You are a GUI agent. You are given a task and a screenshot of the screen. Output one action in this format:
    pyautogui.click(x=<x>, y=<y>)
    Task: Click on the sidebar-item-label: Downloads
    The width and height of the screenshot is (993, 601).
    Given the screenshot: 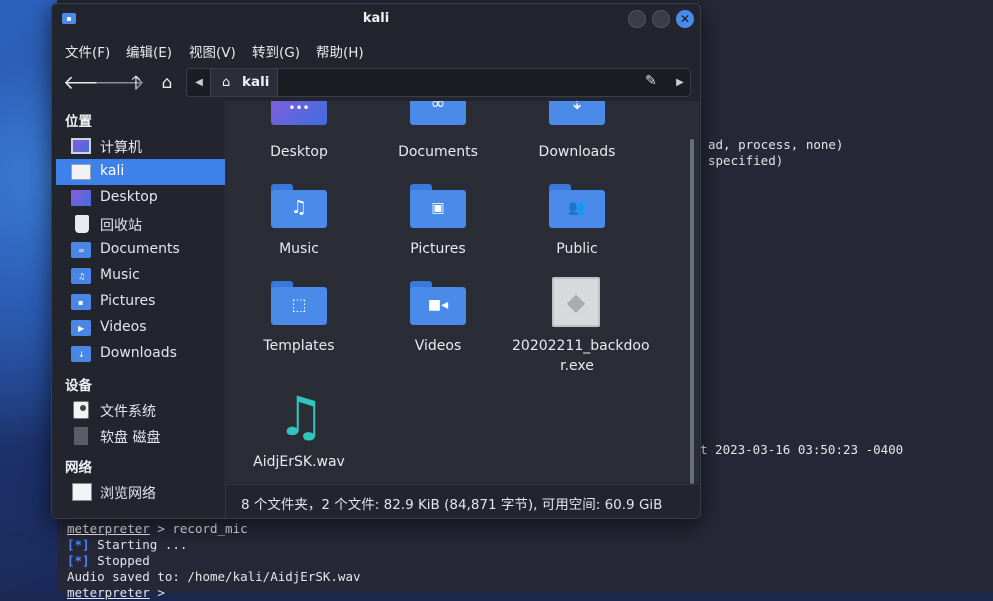 What is the action you would take?
    pyautogui.click(x=138, y=353)
    